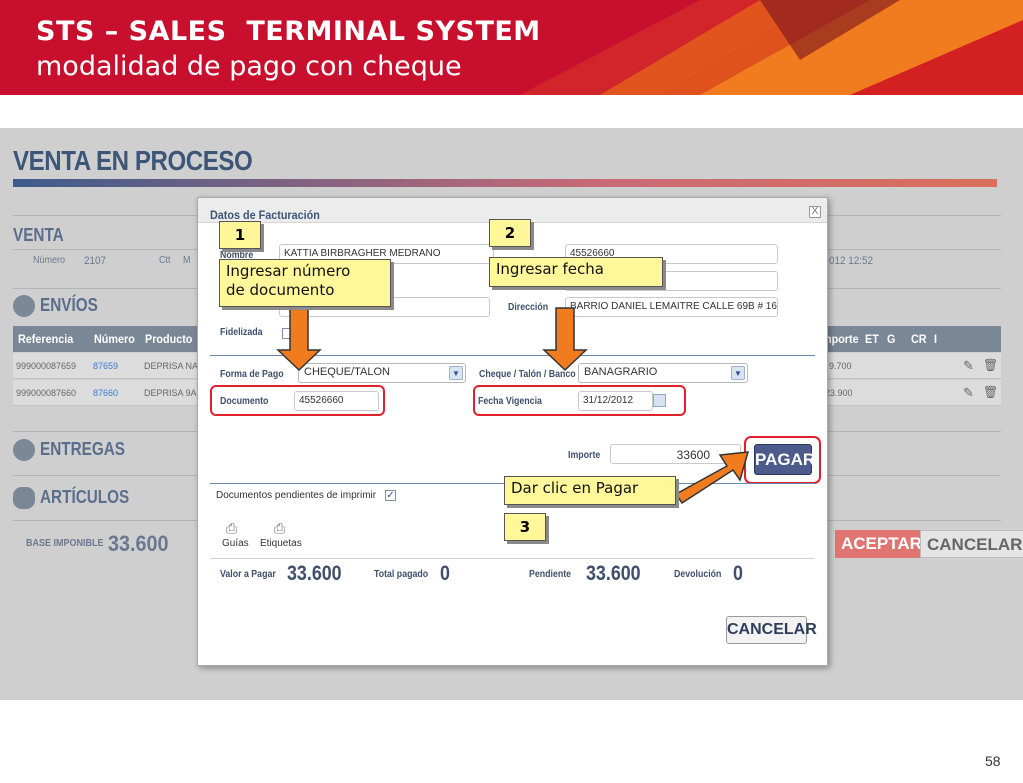  What do you see at coordinates (993, 761) in the screenshot?
I see `page-number: 58` at bounding box center [993, 761].